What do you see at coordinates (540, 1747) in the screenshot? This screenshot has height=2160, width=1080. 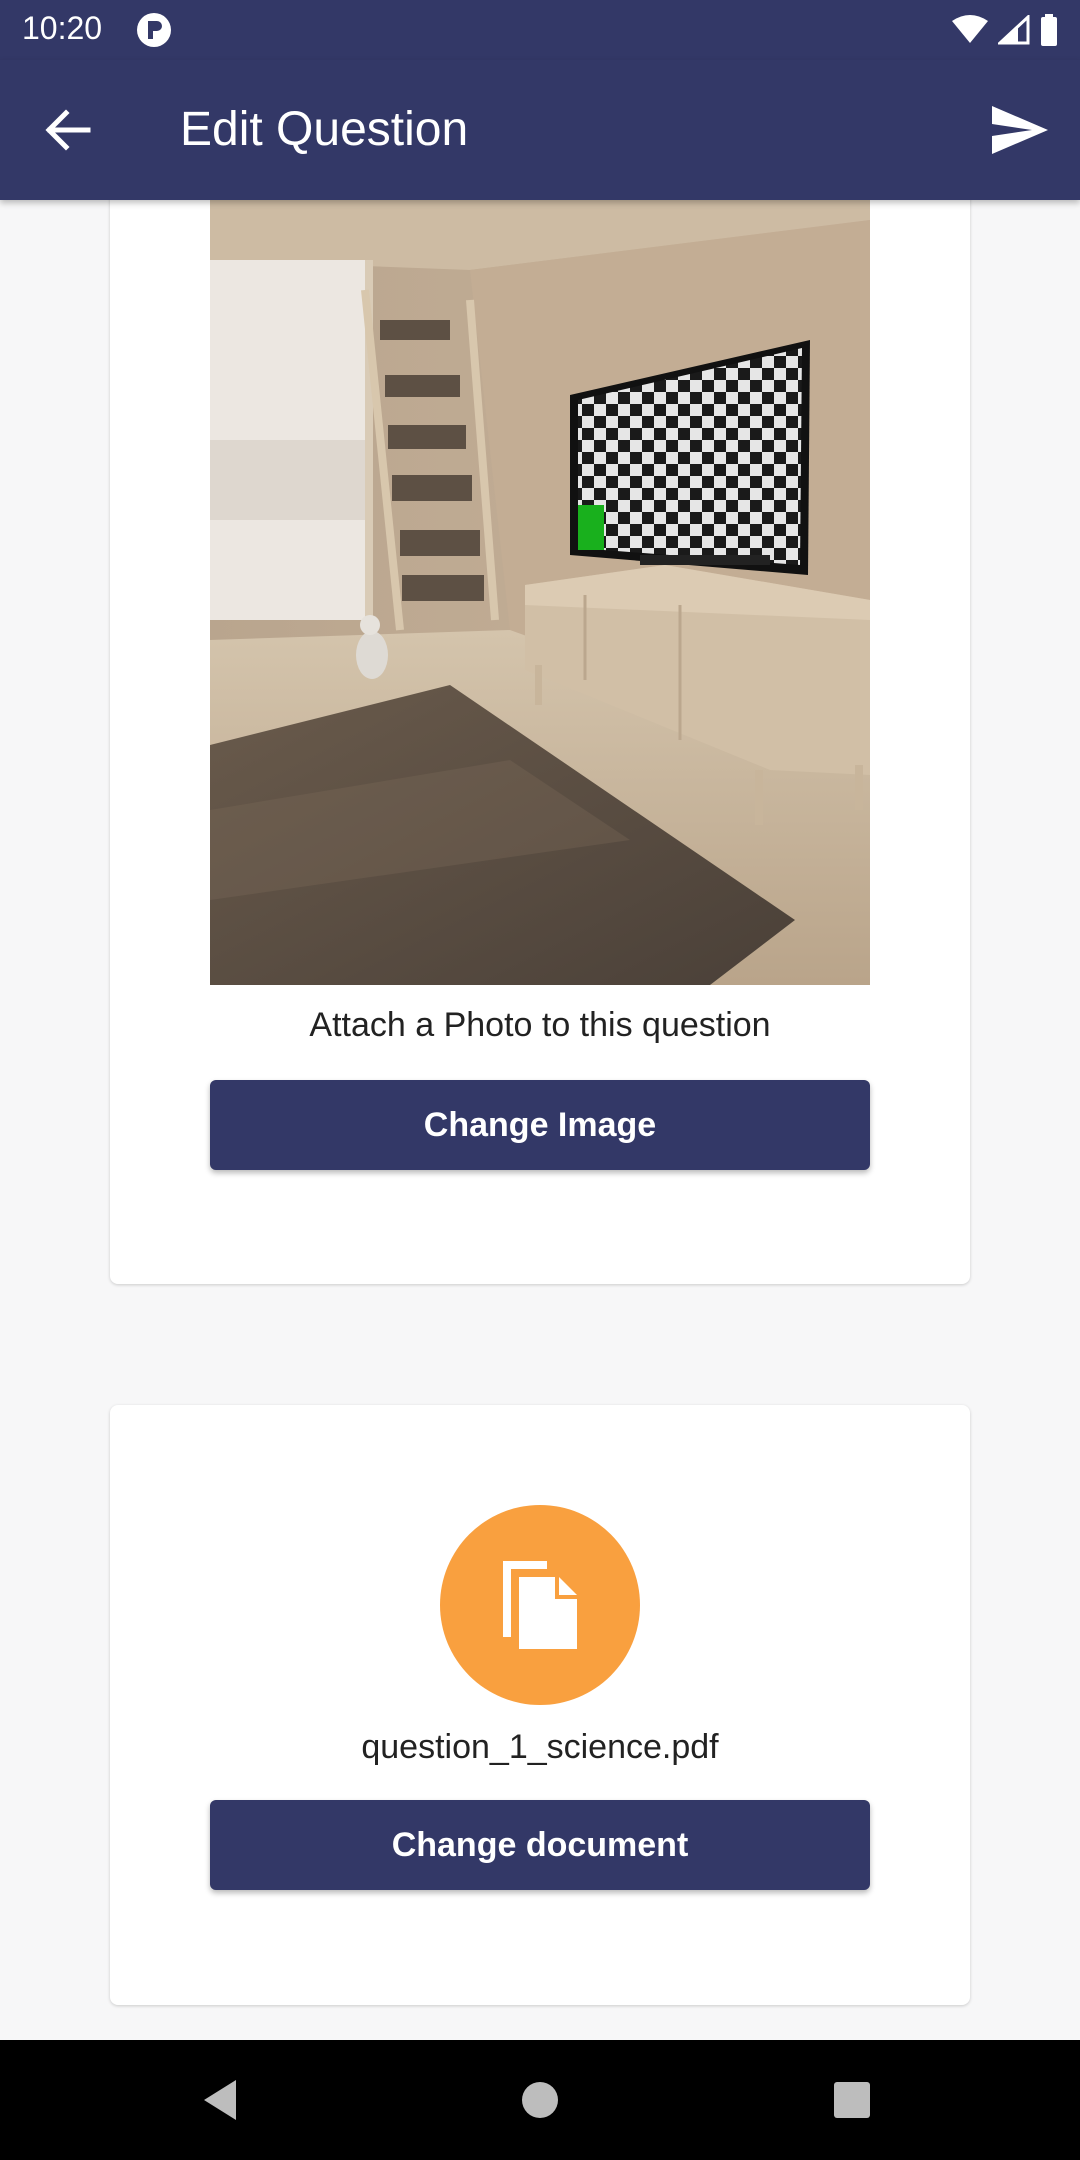 I see `document-file-name: question_1_science.pdf` at bounding box center [540, 1747].